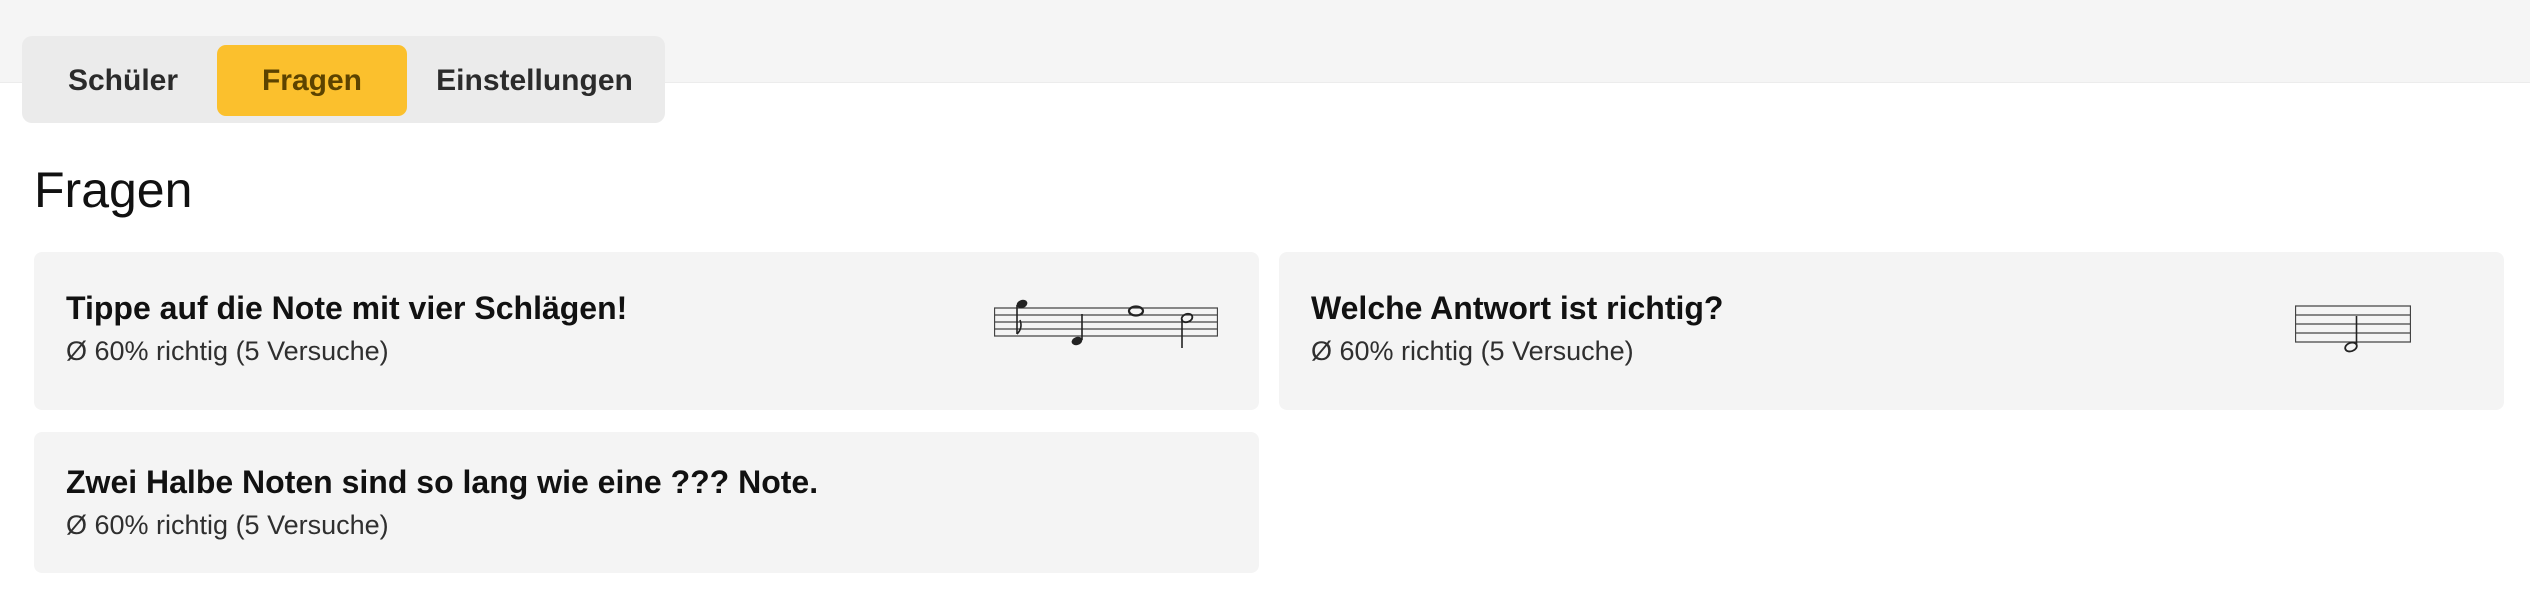  Describe the element at coordinates (1106, 323) in the screenshot. I see `staff-four-notes-icon` at that location.